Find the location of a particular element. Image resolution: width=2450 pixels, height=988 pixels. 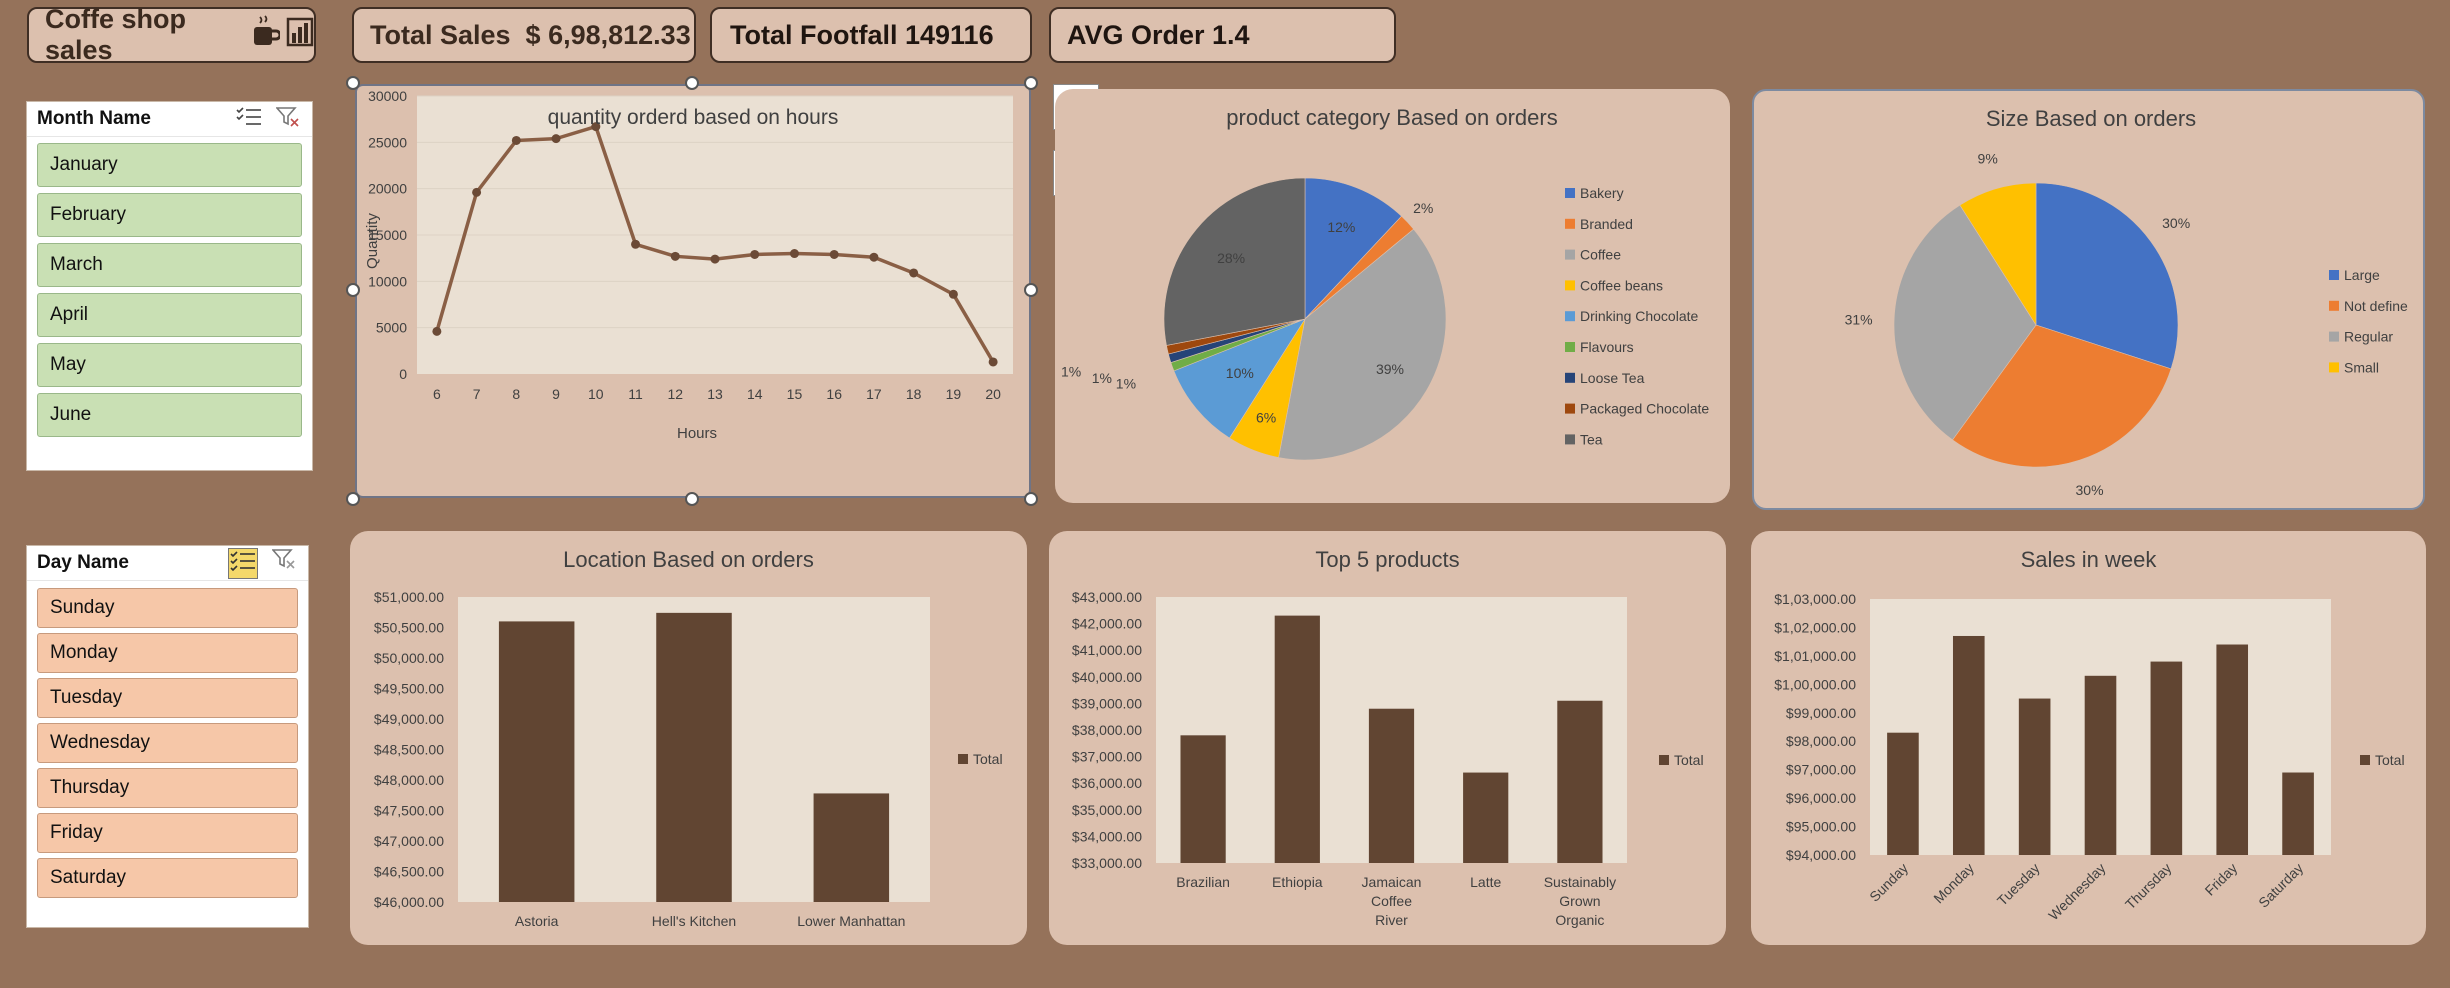

x-tick-label: 19 is located at coordinates (954, 394).